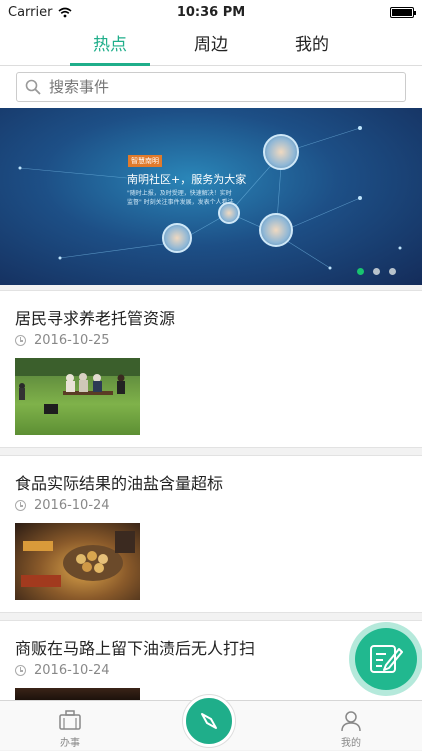  I want to click on carousel-indicator, so click(376, 271).